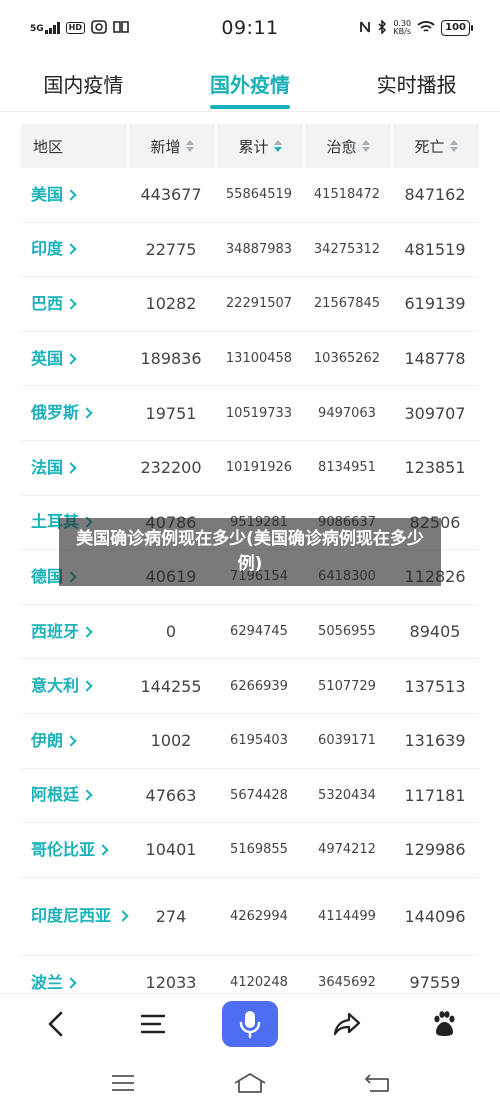  Describe the element at coordinates (171, 195) in the screenshot. I see `cell-new: 443677` at that location.